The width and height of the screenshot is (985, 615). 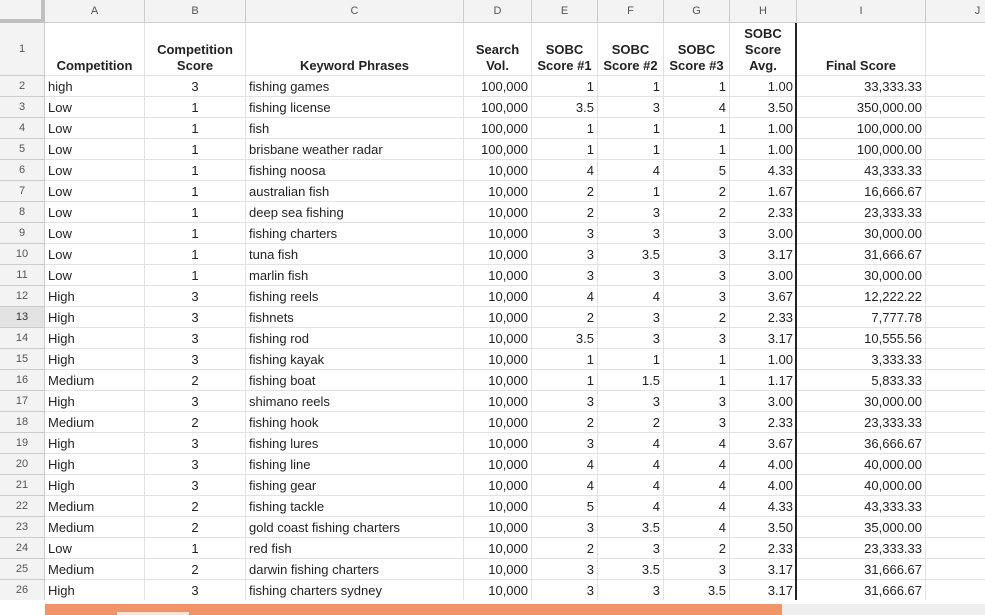 I want to click on row-header: 18, so click(x=22, y=422).